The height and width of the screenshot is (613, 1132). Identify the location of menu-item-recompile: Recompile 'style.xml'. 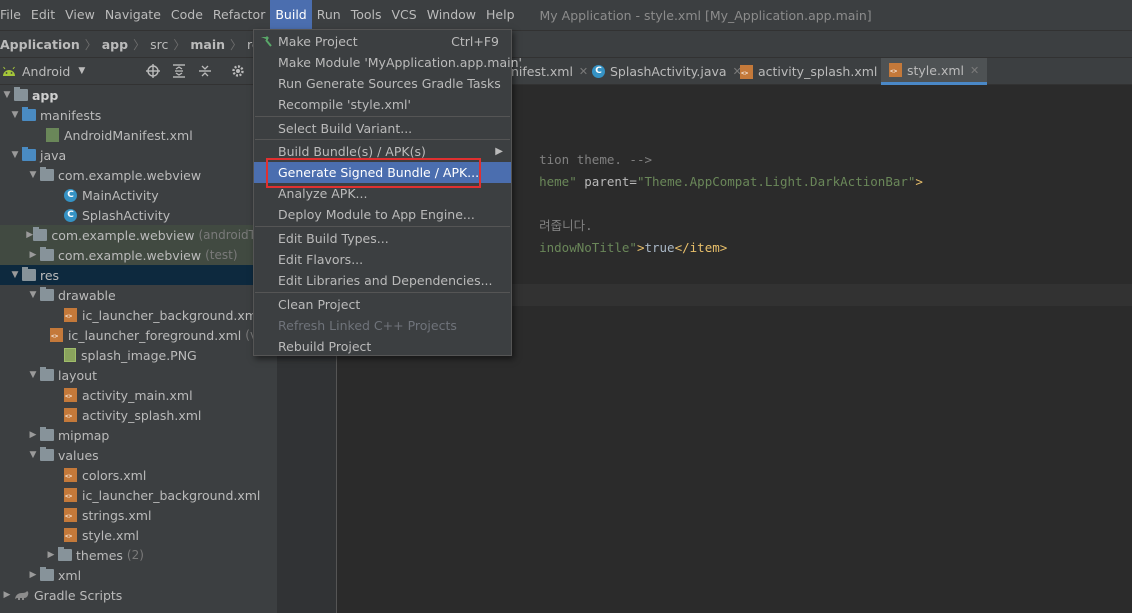
(382, 104).